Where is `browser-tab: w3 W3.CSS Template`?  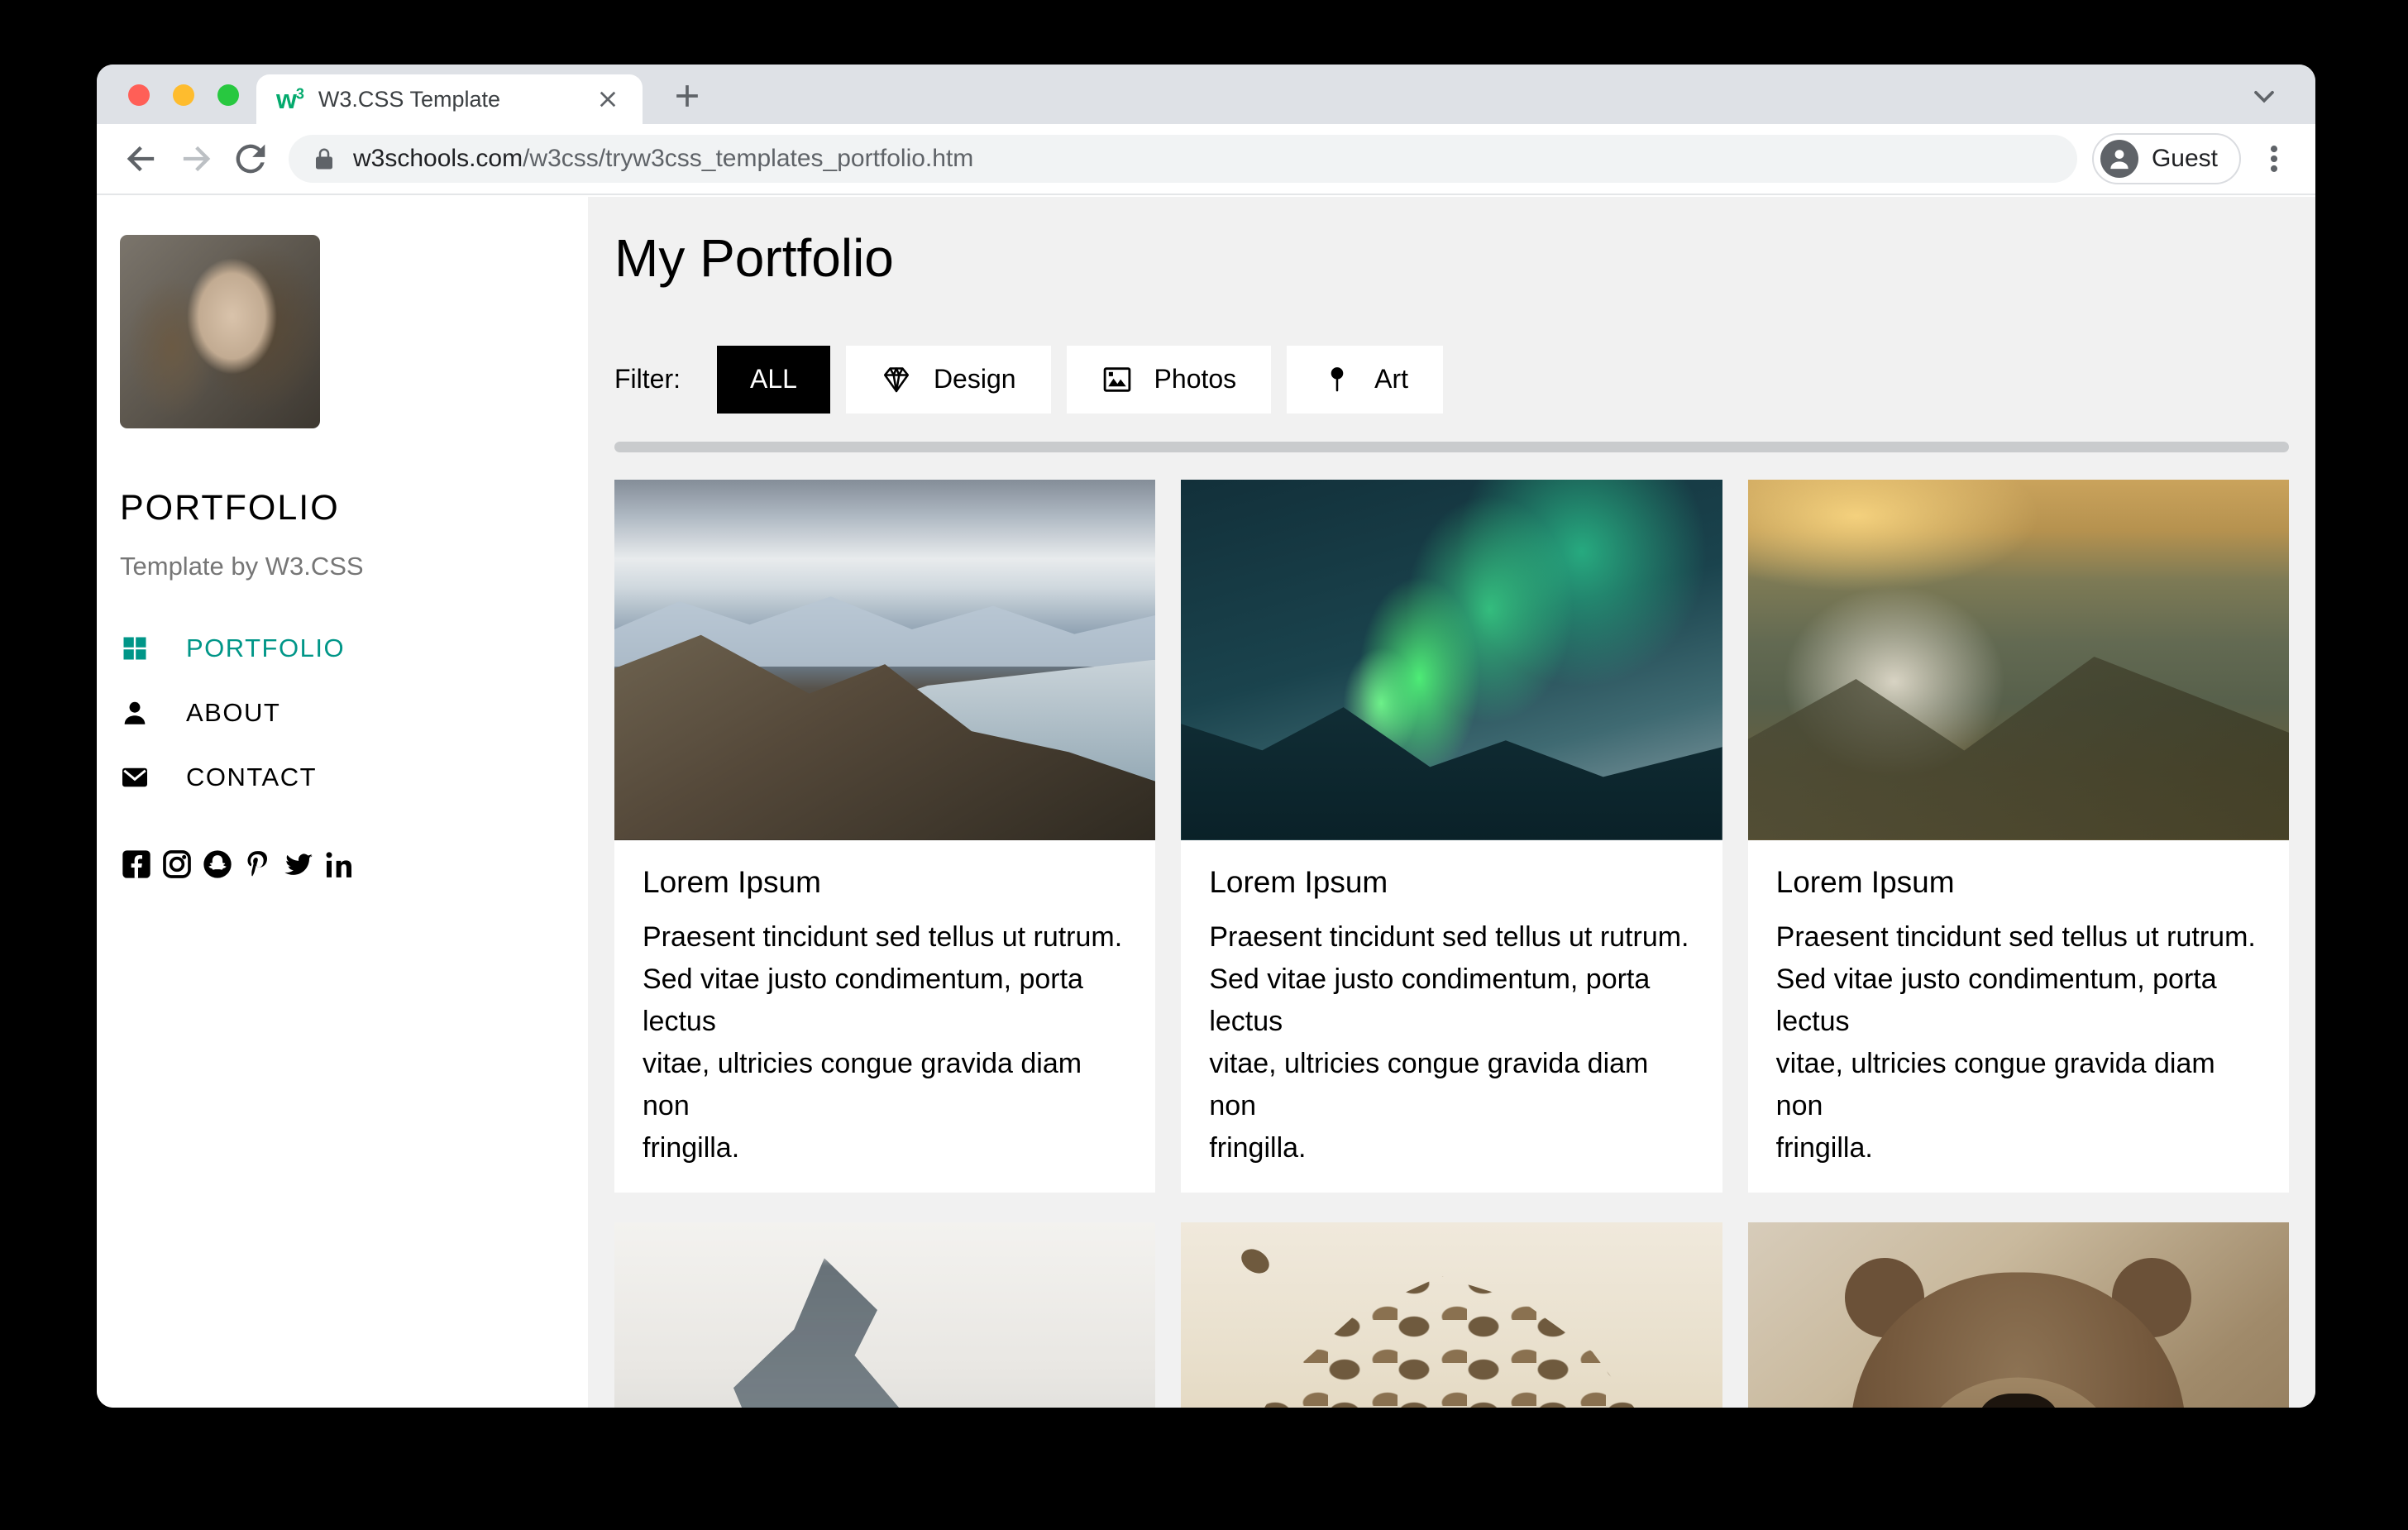
browser-tab: w3 W3.CSS Template is located at coordinates (449, 99).